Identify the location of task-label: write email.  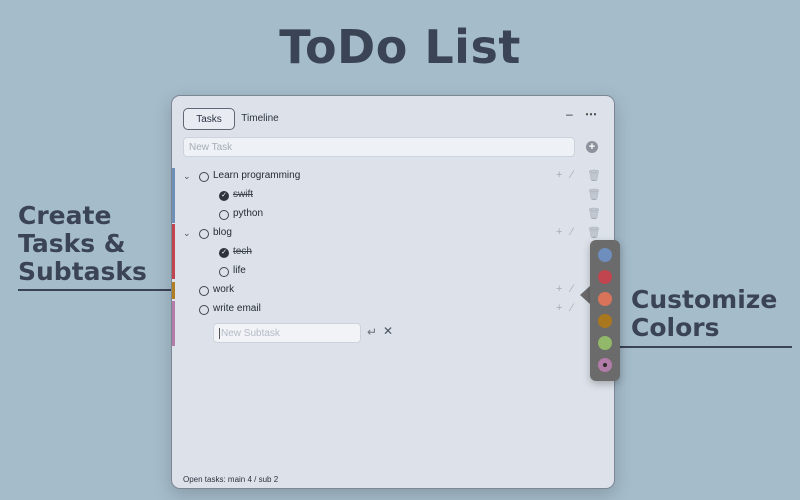
(237, 308).